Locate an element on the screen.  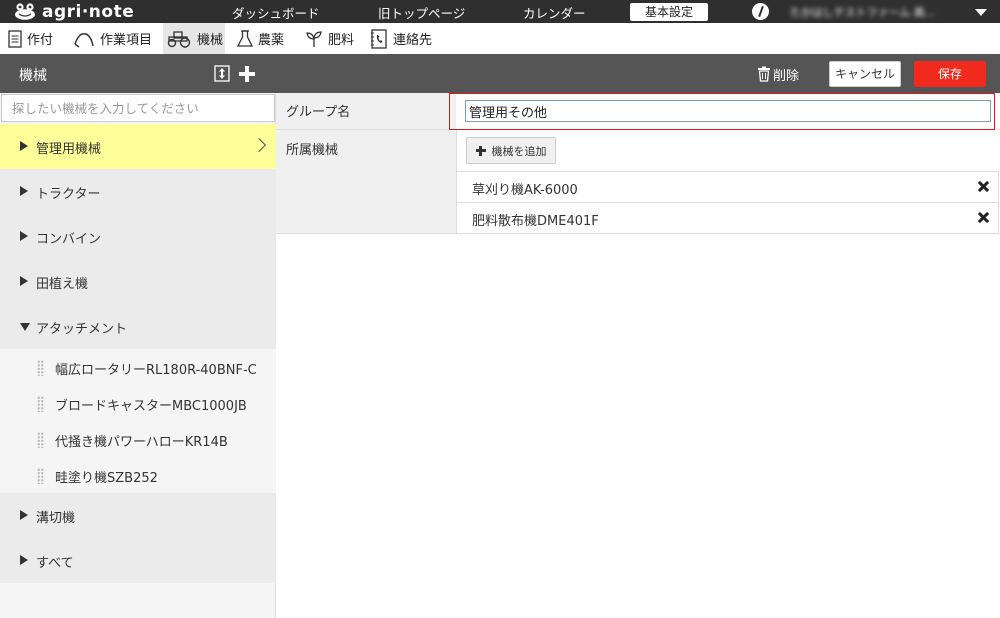
machine-row: 肥料散布機DME401F is located at coordinates (727, 218).